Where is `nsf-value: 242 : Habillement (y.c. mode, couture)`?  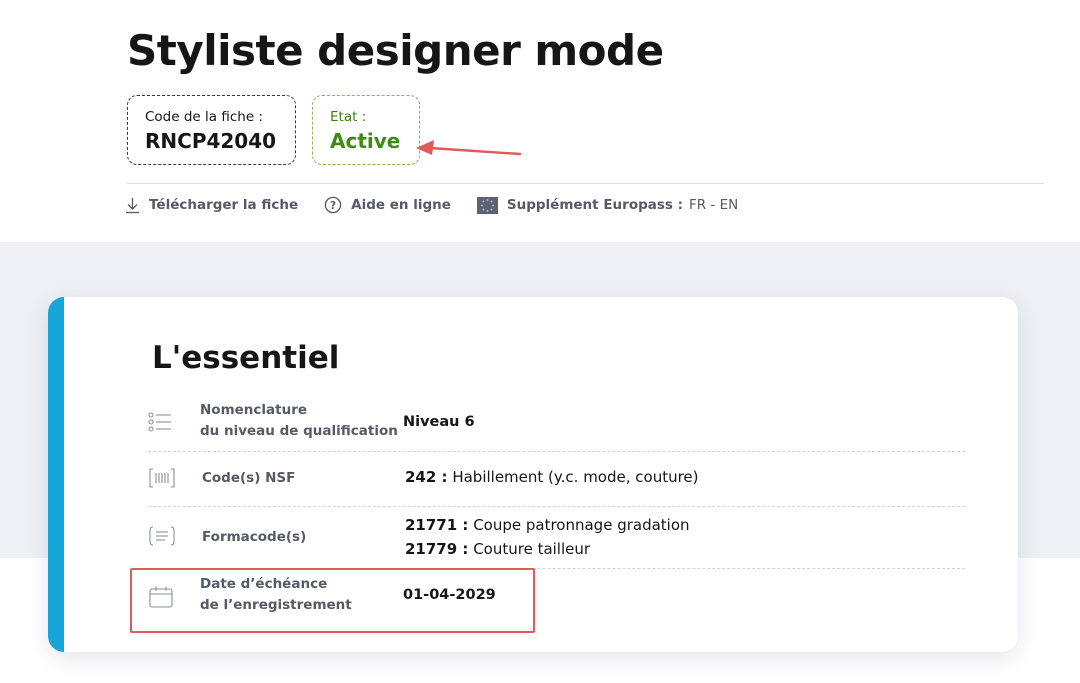
nsf-value: 242 : Habillement (y.c. mode, couture) is located at coordinates (552, 477).